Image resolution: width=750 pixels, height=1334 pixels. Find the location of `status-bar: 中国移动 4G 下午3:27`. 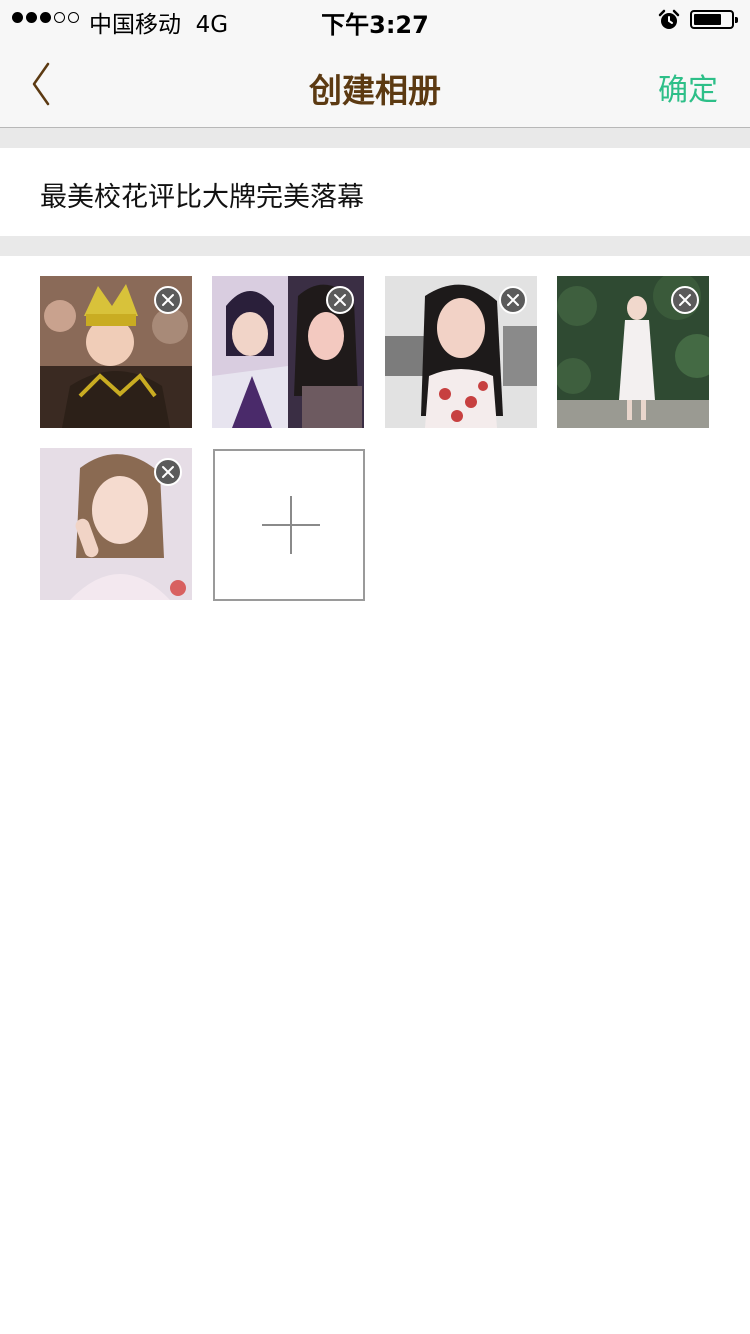

status-bar: 中国移动 4G 下午3:27 is located at coordinates (375, 20).